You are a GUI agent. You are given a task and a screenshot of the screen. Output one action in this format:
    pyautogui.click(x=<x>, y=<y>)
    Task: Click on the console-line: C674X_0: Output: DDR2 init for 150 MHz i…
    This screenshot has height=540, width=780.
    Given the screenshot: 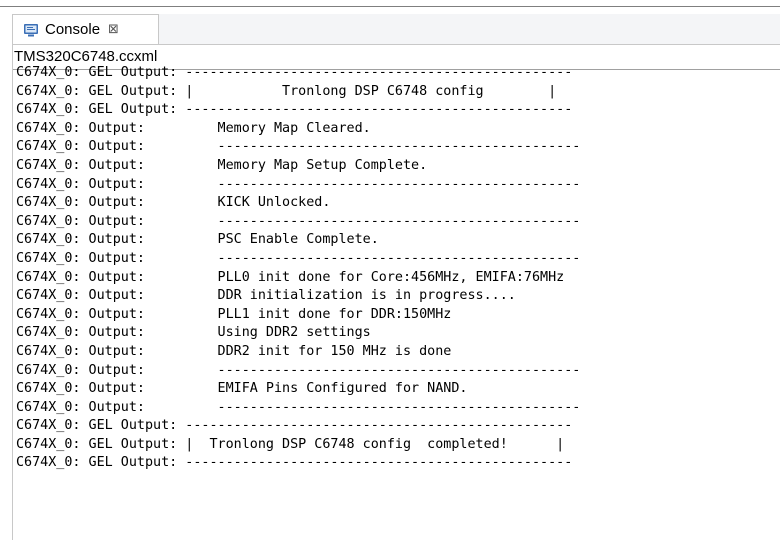 What is the action you would take?
    pyautogui.click(x=234, y=351)
    